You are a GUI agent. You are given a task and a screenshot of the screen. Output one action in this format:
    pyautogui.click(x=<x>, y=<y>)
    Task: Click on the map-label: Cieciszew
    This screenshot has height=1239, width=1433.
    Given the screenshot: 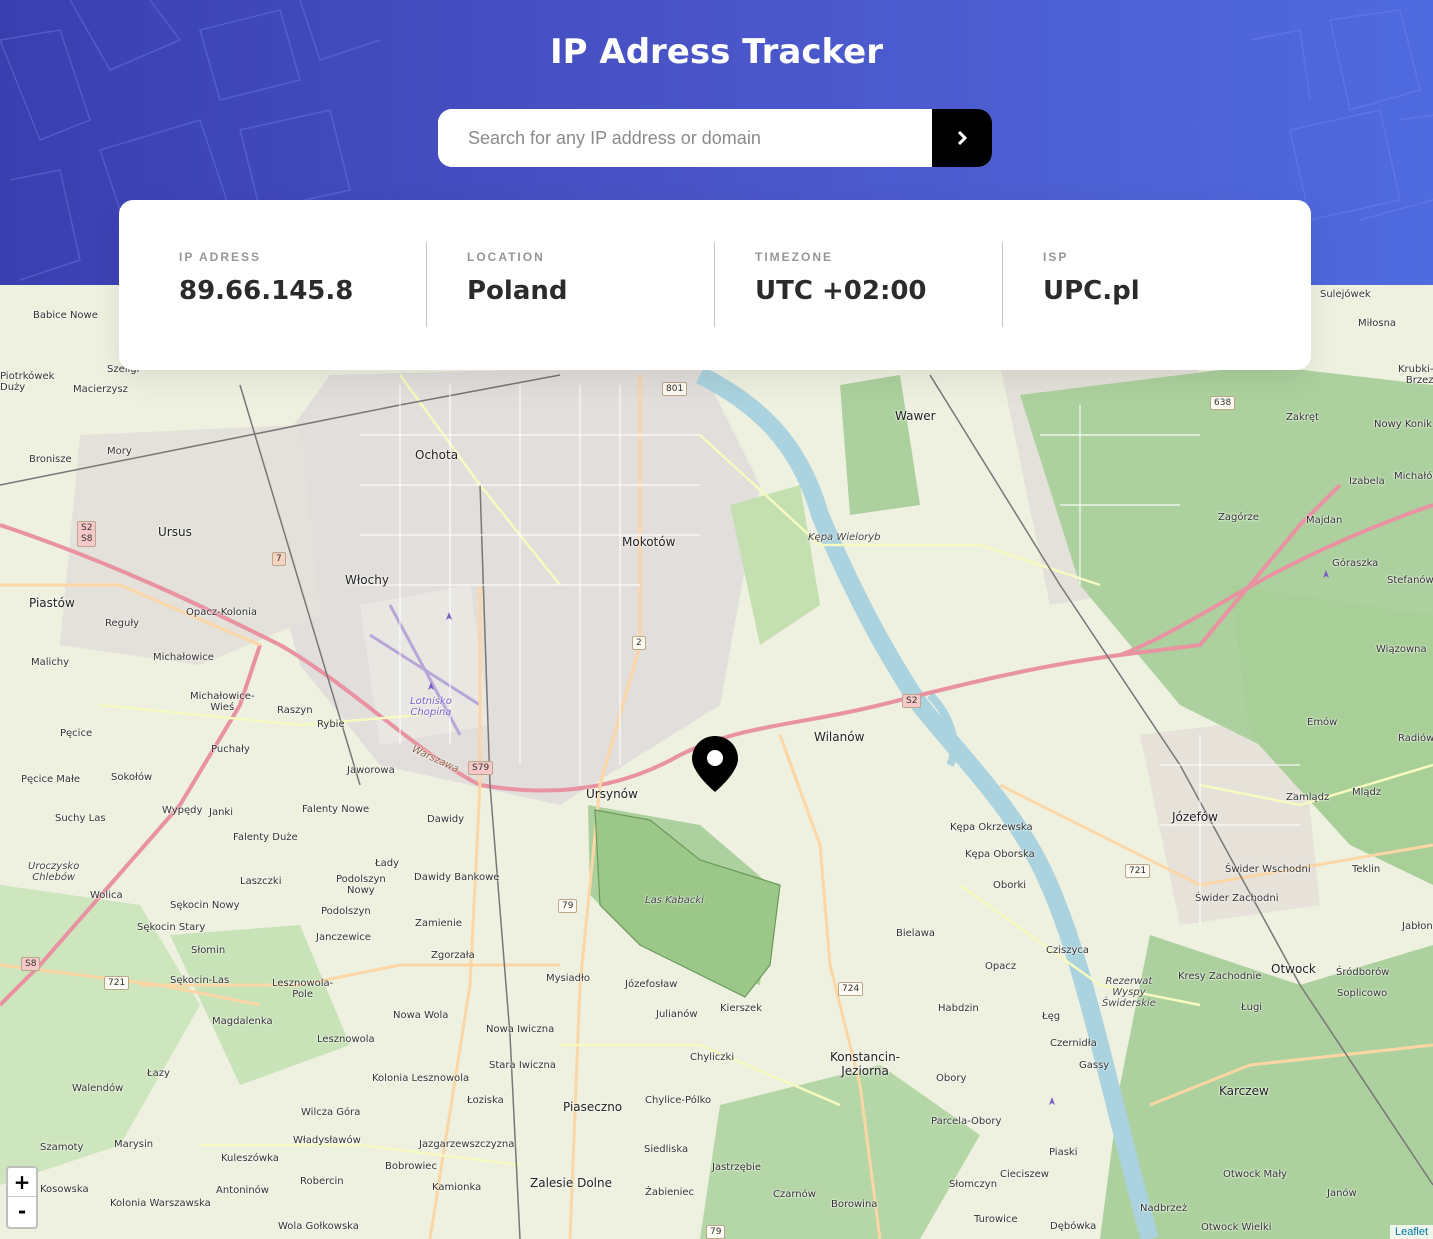 What is the action you would take?
    pyautogui.click(x=1024, y=1174)
    